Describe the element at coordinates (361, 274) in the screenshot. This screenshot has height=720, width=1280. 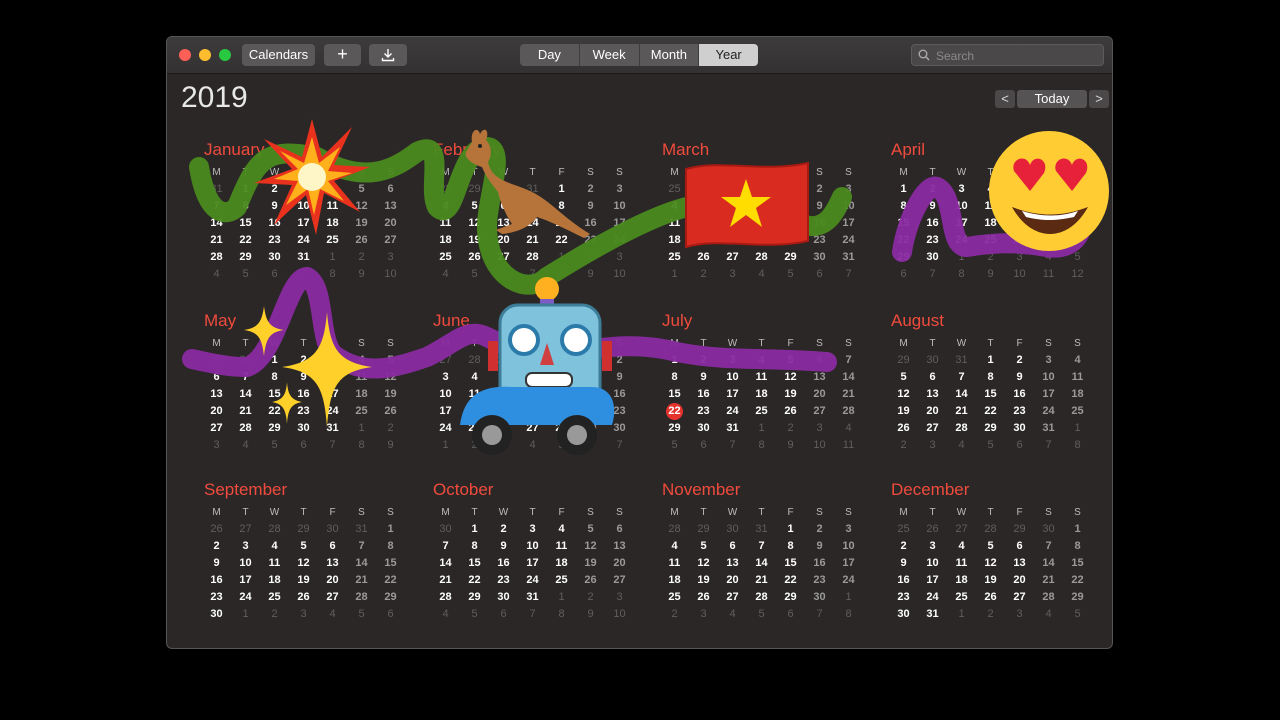
I see `day-cell: 9` at that location.